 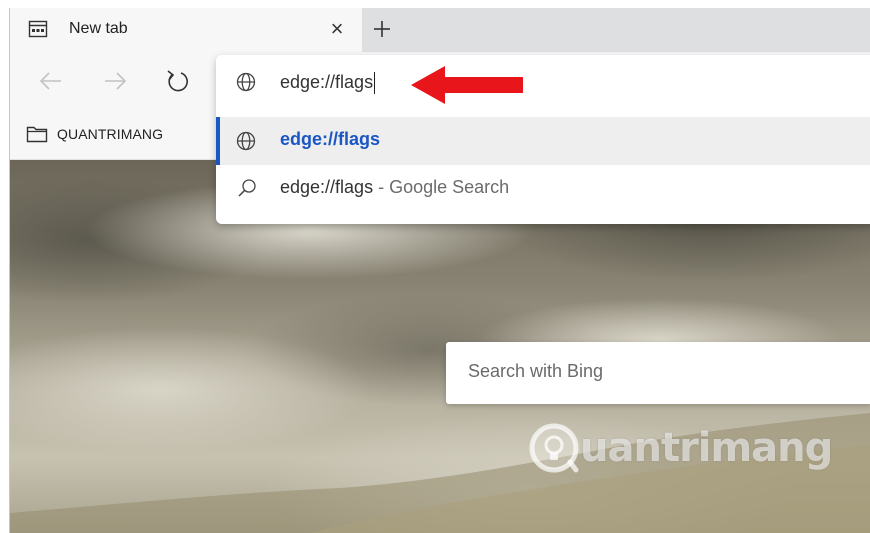 I want to click on address-input-value: edge://flags, so click(x=327, y=82).